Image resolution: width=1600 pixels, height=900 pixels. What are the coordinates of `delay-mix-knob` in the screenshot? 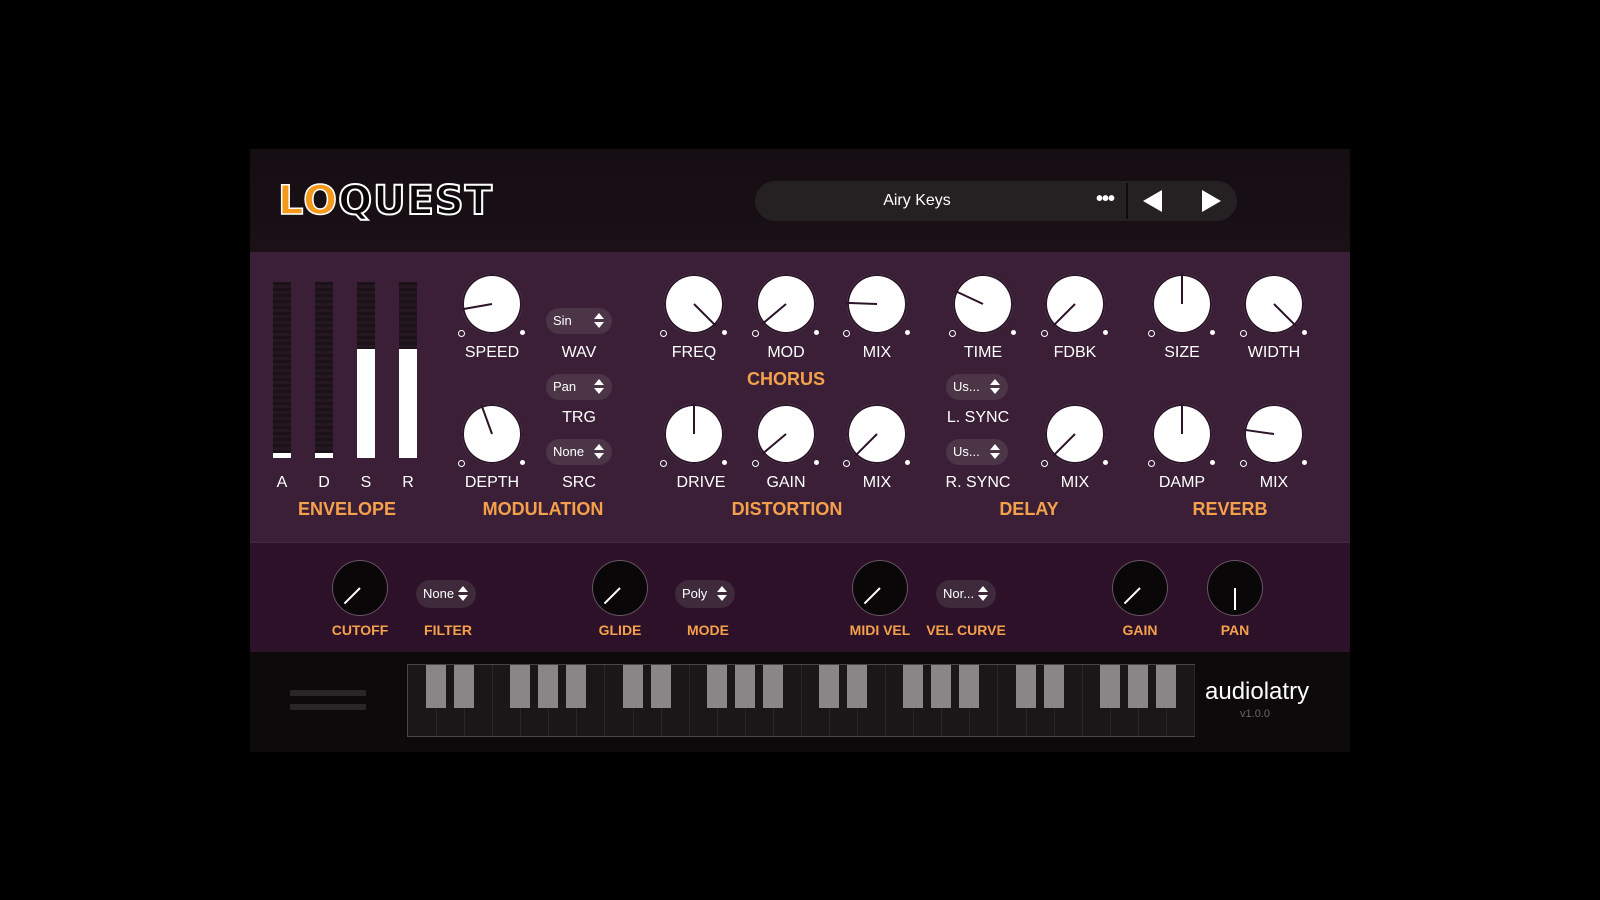 It's located at (1074, 435).